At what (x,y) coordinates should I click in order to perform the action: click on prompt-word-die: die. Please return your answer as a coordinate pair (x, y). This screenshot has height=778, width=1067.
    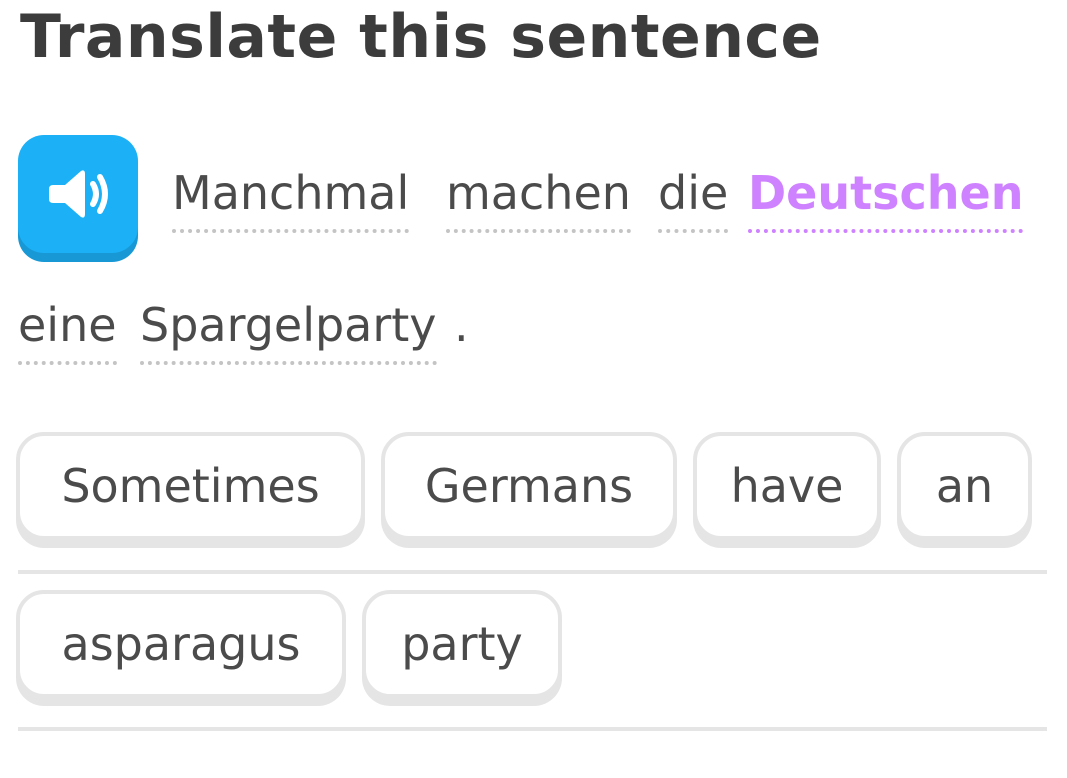
    Looking at the image, I should click on (693, 198).